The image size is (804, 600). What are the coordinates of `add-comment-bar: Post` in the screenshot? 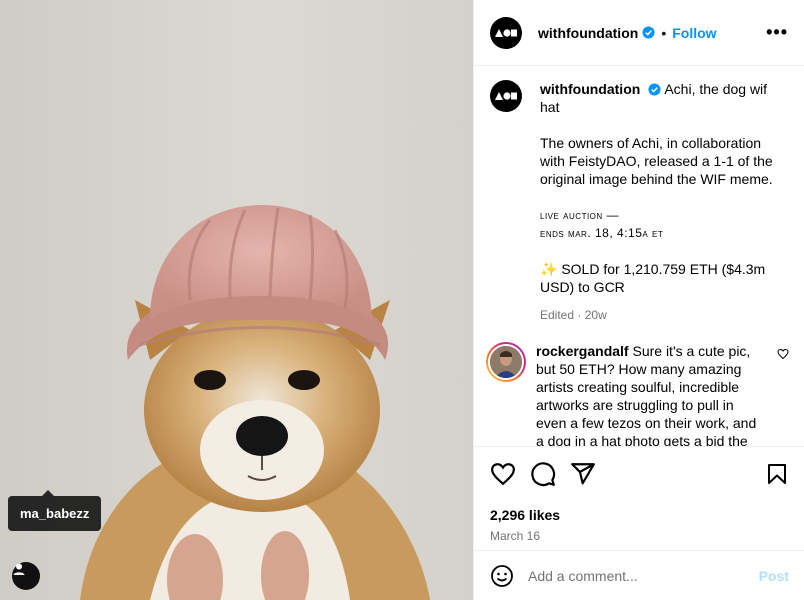 It's located at (639, 575).